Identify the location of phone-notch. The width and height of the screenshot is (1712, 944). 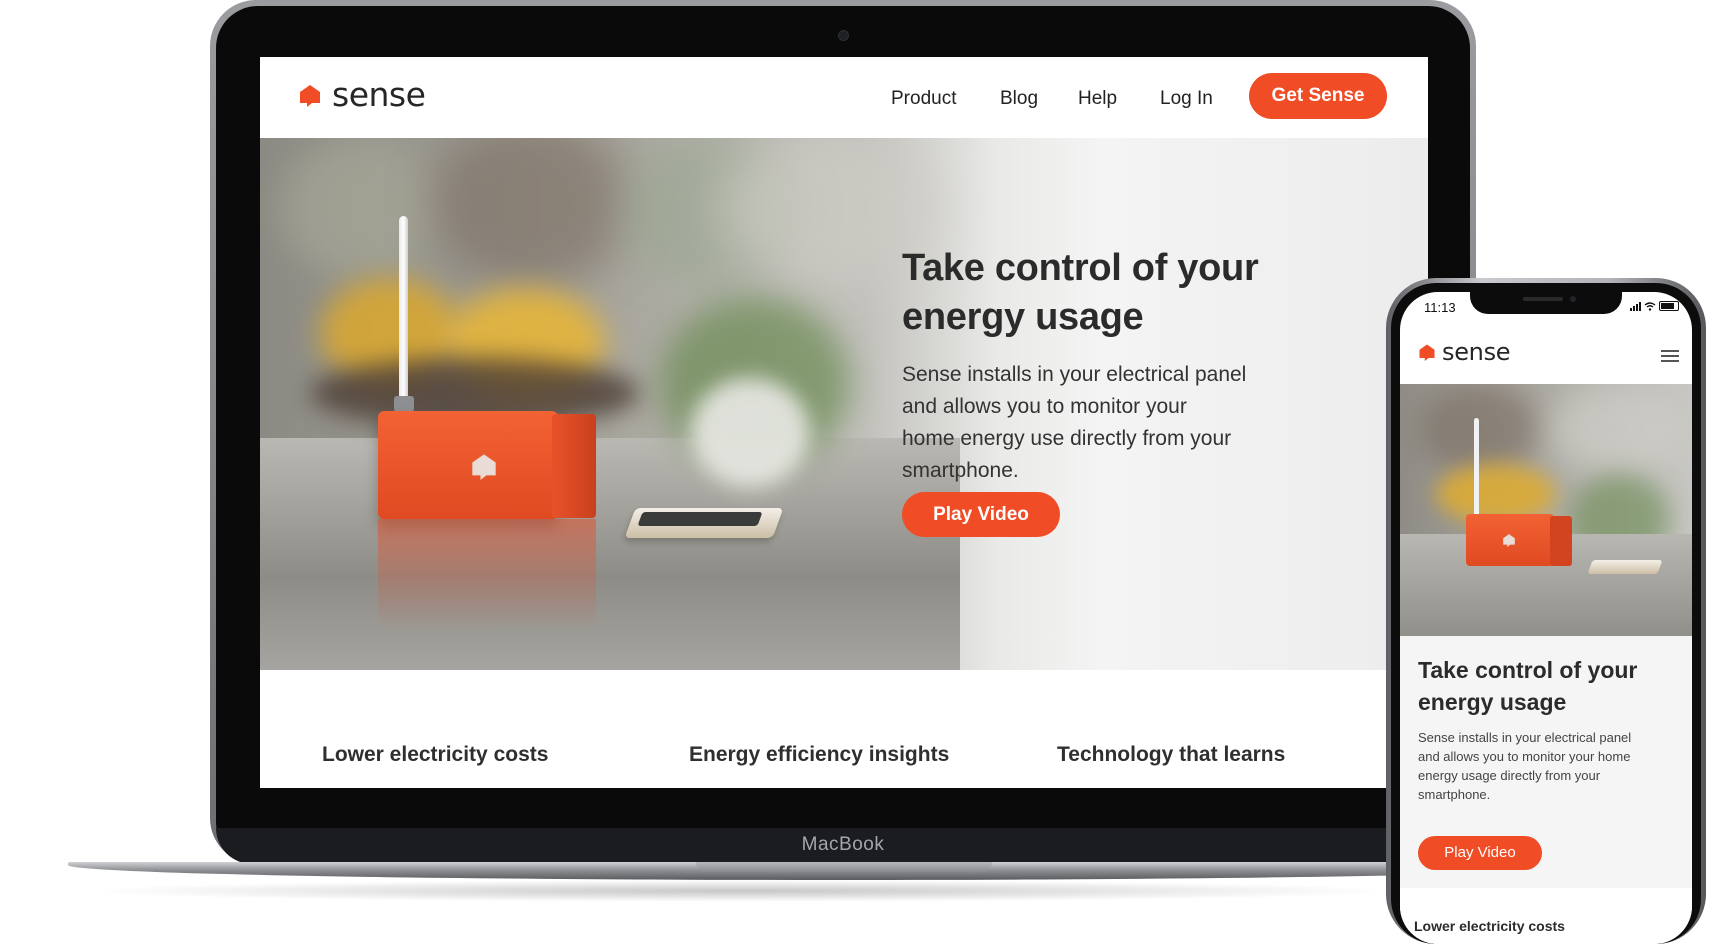
(1546, 303).